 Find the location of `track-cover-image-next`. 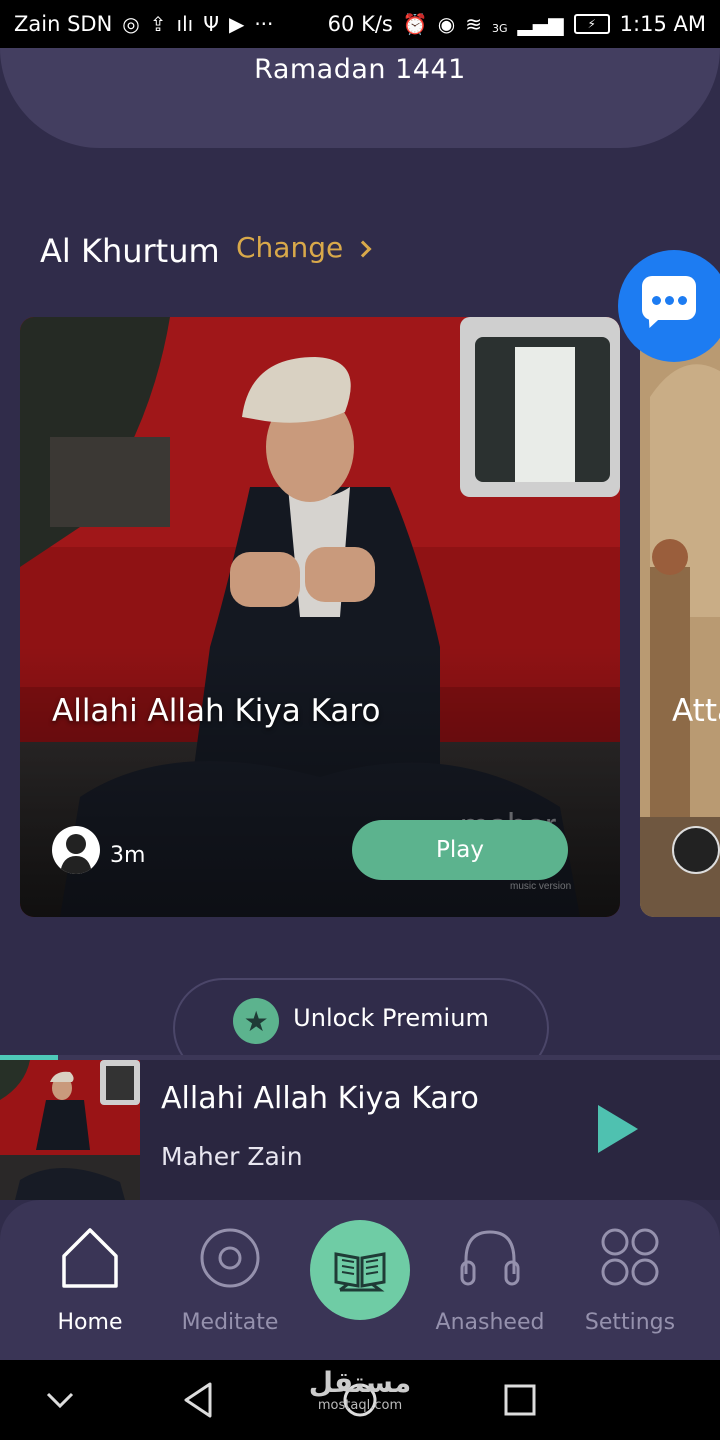

track-cover-image-next is located at coordinates (680, 617).